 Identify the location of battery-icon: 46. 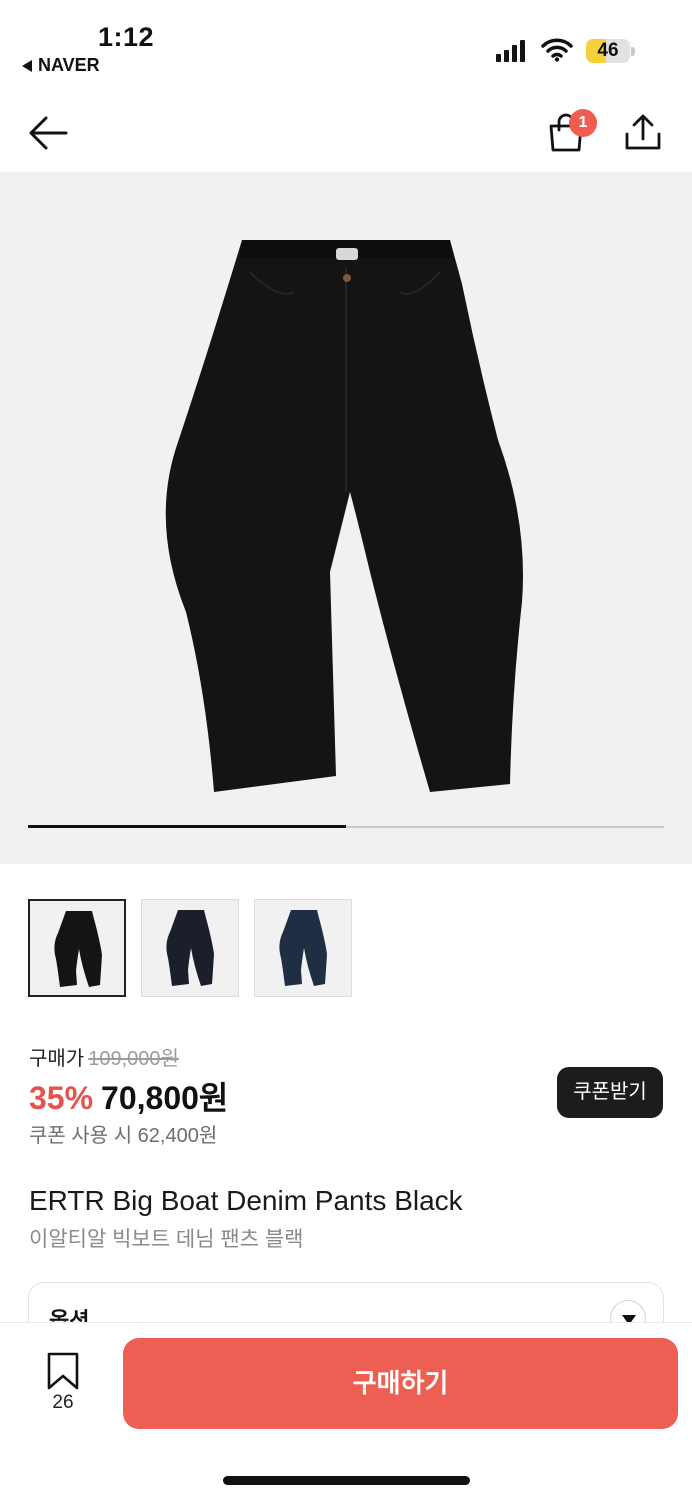
(608, 51).